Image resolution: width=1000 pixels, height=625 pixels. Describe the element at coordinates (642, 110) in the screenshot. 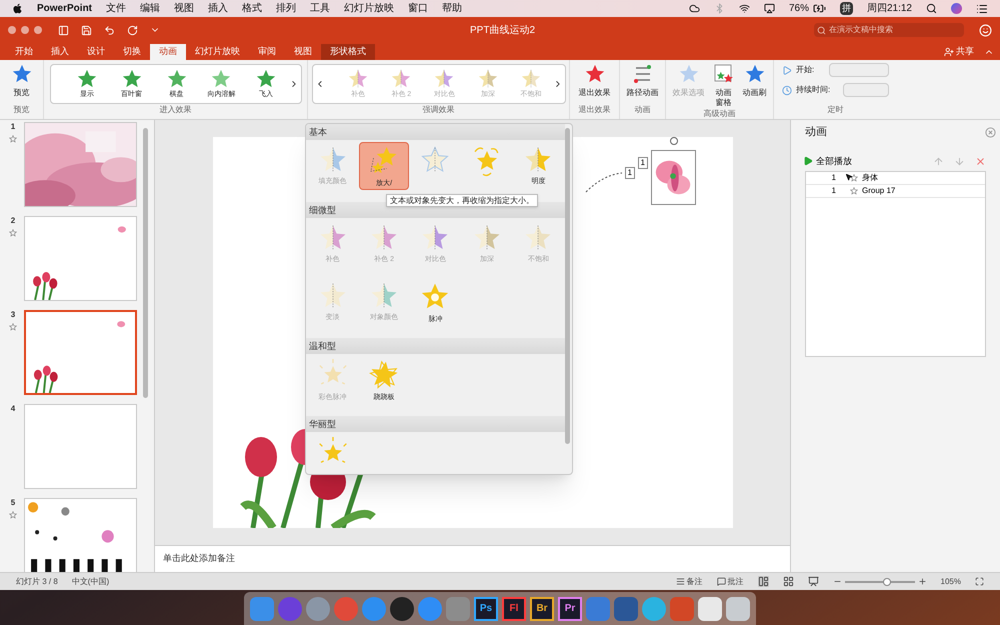

I see `group-label: 动画` at that location.